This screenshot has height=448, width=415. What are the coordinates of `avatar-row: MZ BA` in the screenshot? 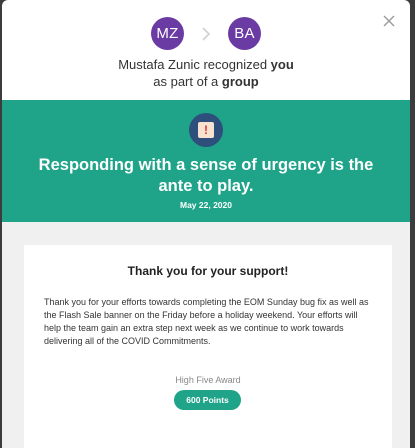 It's located at (206, 33).